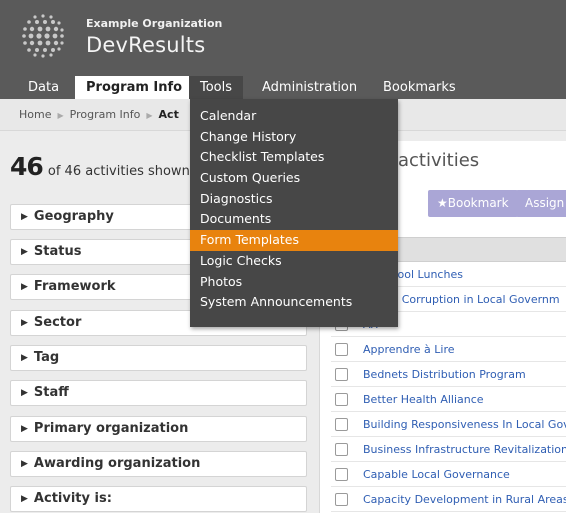 This screenshot has width=566, height=513. I want to click on activity-link: Business Infrastructure Revitalization I, so click(464, 449).